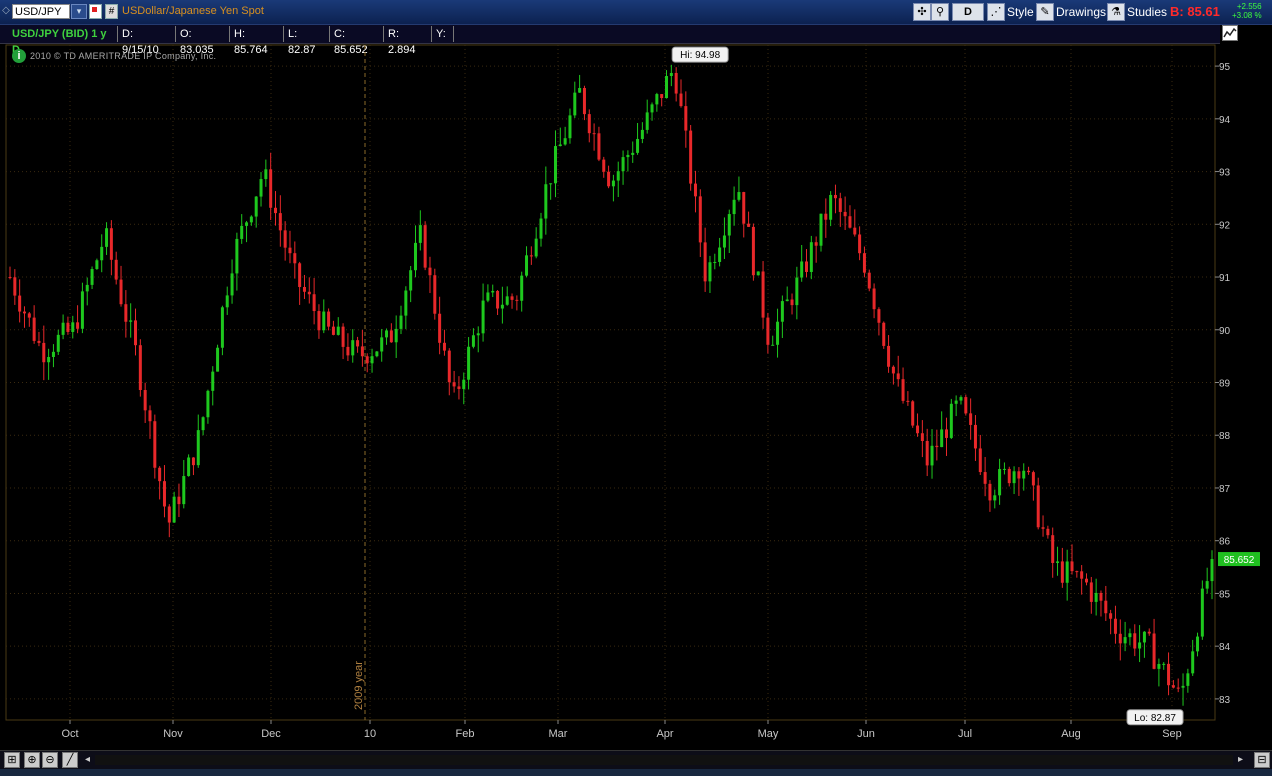 The width and height of the screenshot is (1272, 776). What do you see at coordinates (1071, 734) in the screenshot?
I see `x-tick-label: Aug` at bounding box center [1071, 734].